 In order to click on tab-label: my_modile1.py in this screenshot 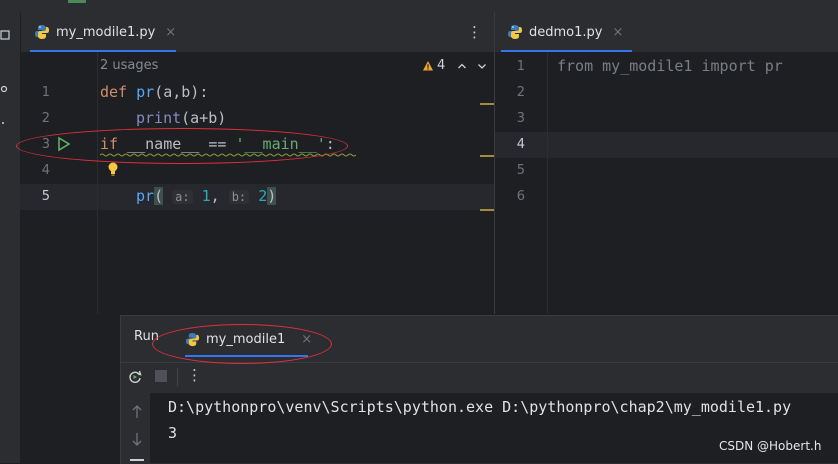, I will do `click(106, 32)`.